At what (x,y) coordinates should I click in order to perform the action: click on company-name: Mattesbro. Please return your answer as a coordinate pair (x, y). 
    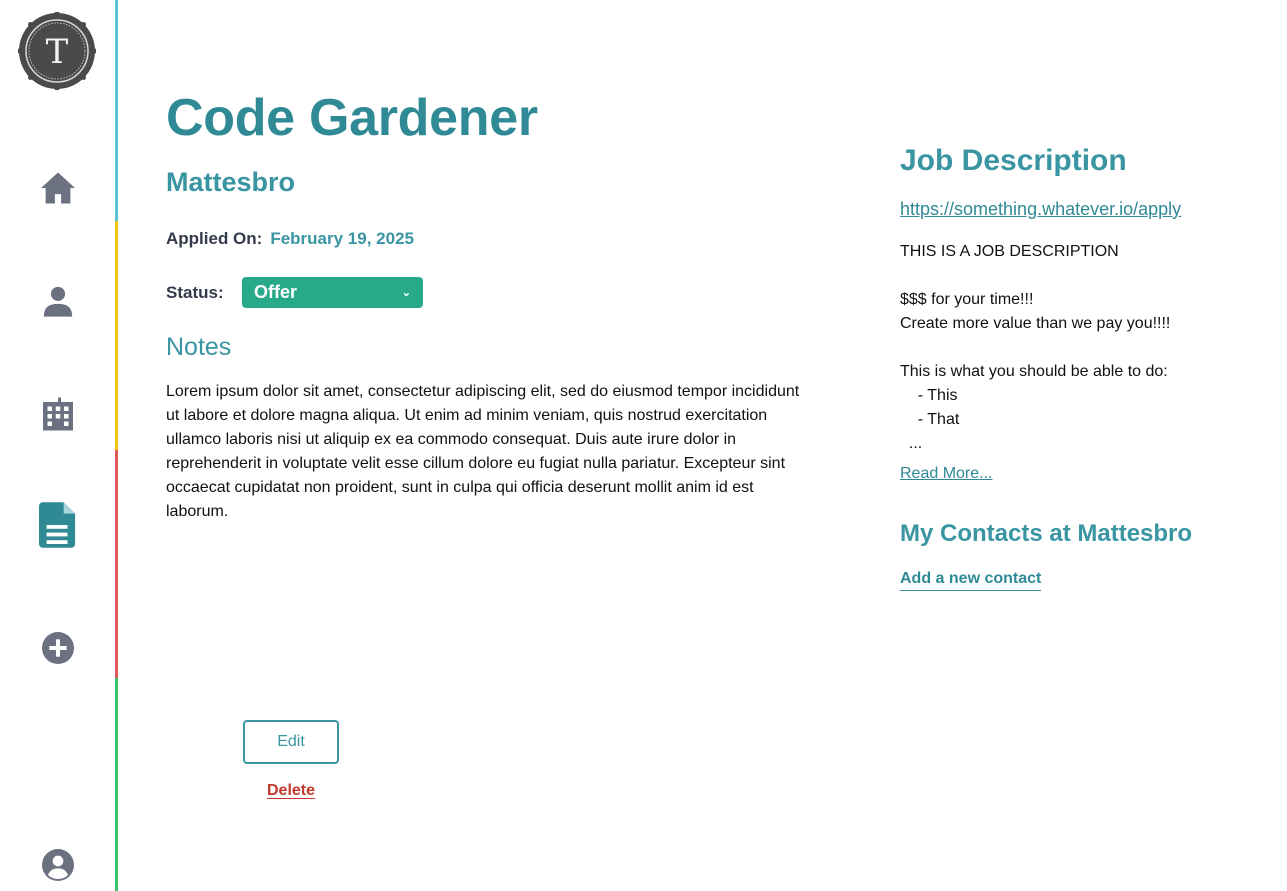
    Looking at the image, I should click on (231, 182).